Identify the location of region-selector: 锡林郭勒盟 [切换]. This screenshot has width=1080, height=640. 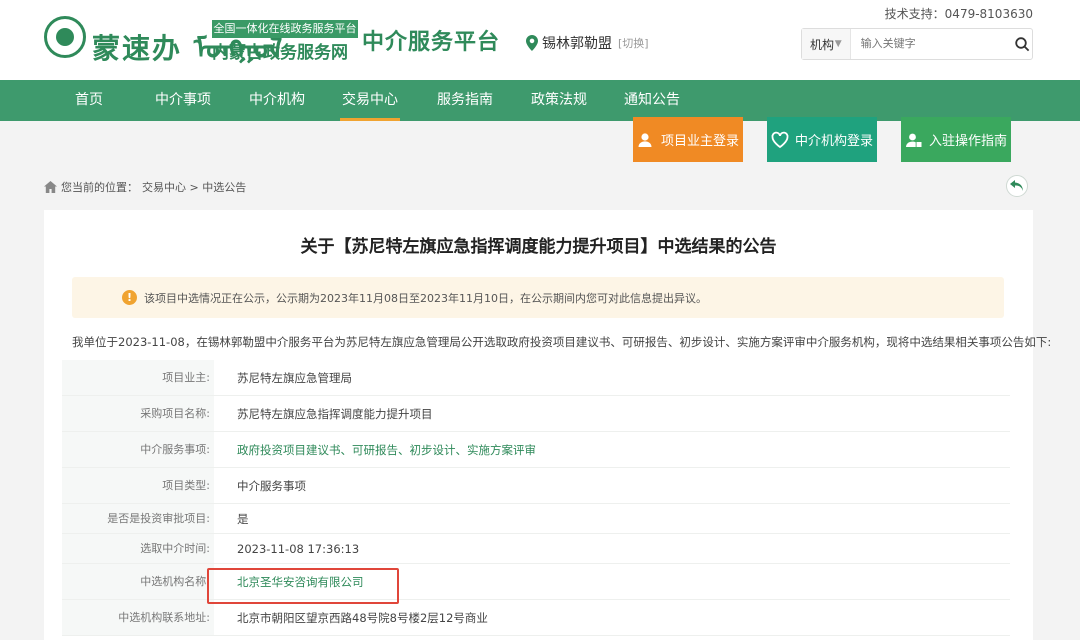
(587, 43).